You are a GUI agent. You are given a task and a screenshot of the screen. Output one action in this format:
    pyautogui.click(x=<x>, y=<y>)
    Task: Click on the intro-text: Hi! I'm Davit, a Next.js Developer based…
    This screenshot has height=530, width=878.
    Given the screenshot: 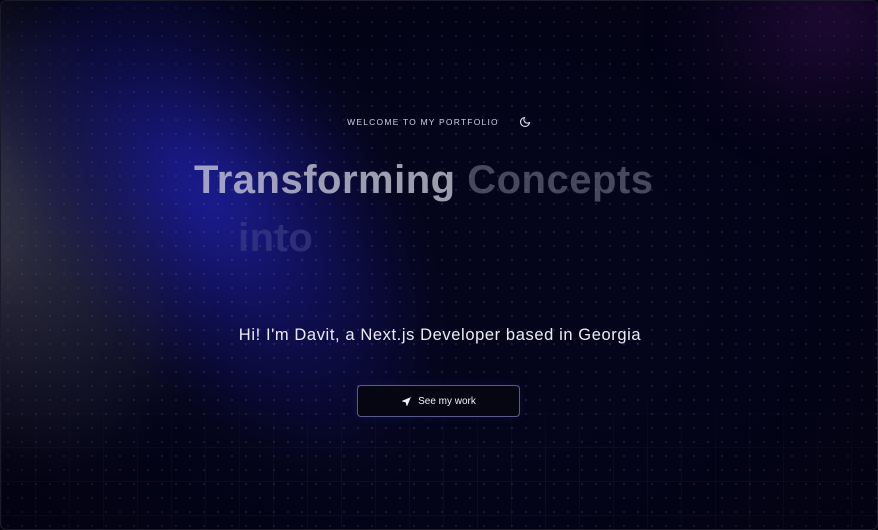 What is the action you would take?
    pyautogui.click(x=440, y=335)
    